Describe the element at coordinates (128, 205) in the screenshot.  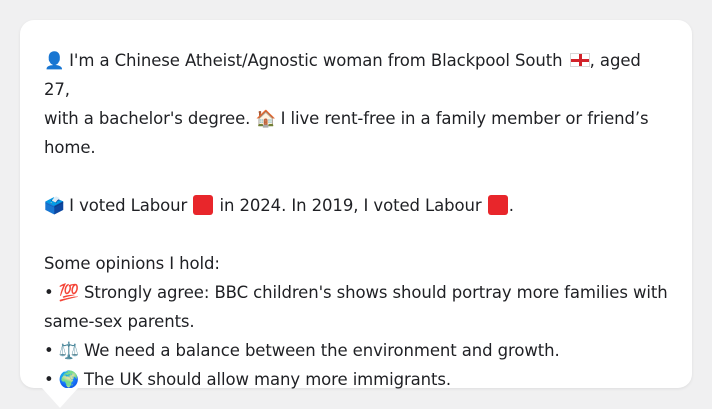
I see `votes-text-a: I voted Labour` at that location.